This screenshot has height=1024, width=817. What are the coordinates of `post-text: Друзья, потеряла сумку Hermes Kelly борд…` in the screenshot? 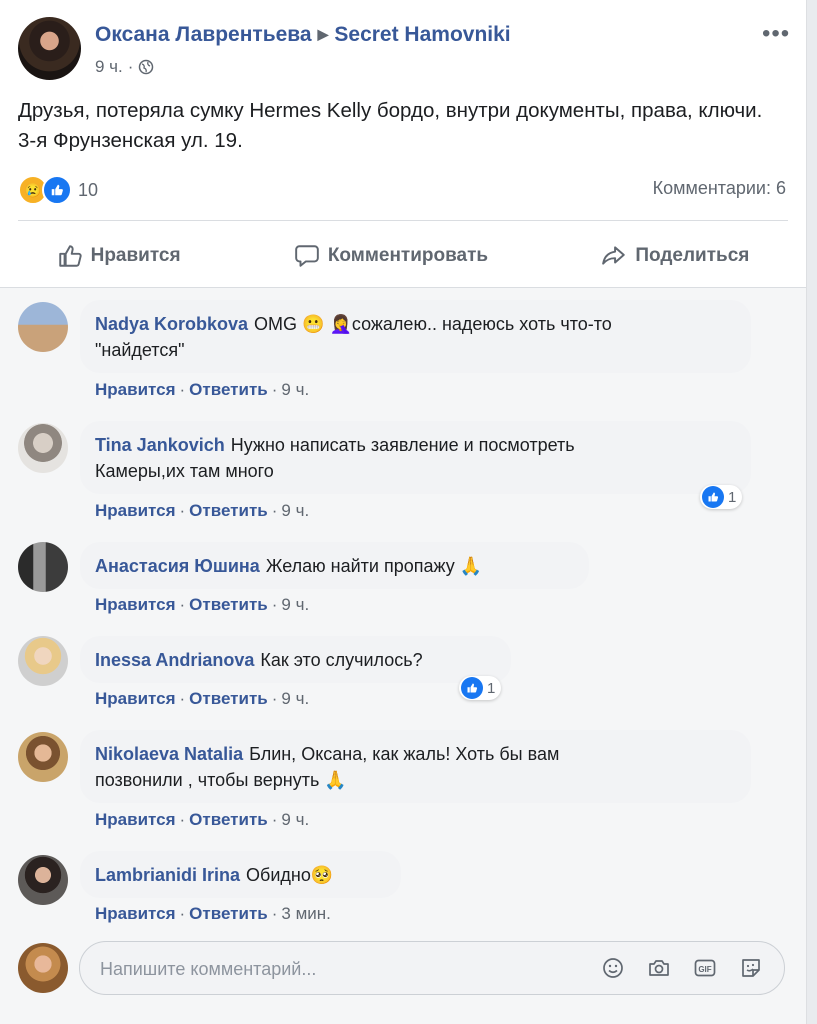 It's located at (390, 125).